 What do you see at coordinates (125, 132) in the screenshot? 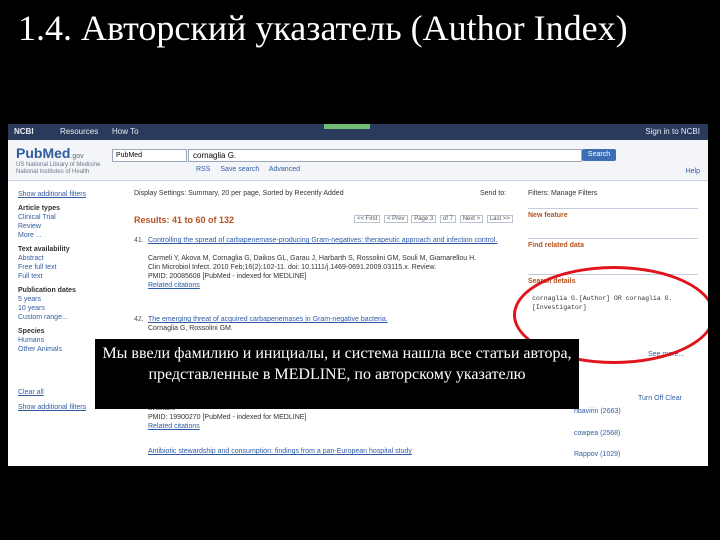
I see `howto-menu: How To` at bounding box center [125, 132].